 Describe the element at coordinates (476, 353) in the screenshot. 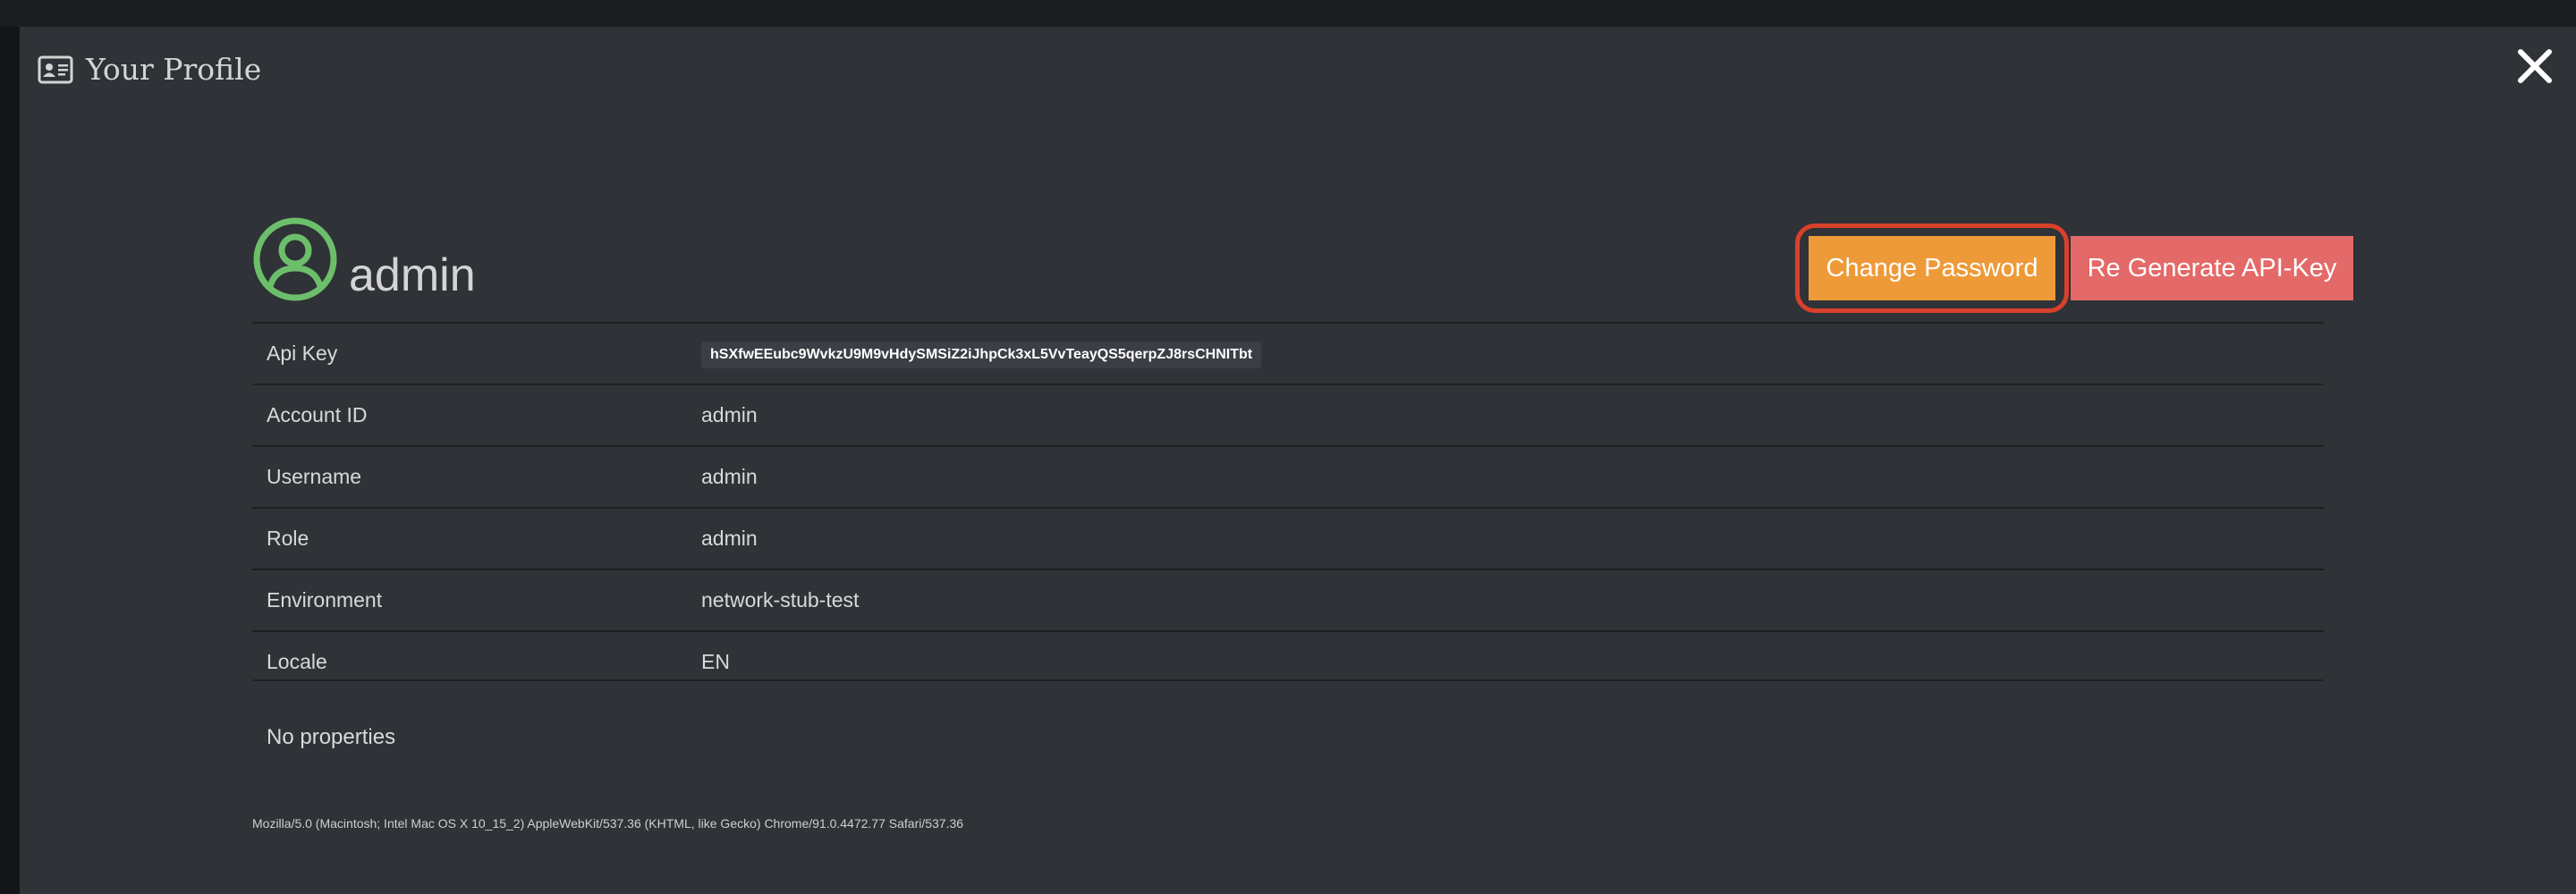

I see `field-label: Api Key` at that location.